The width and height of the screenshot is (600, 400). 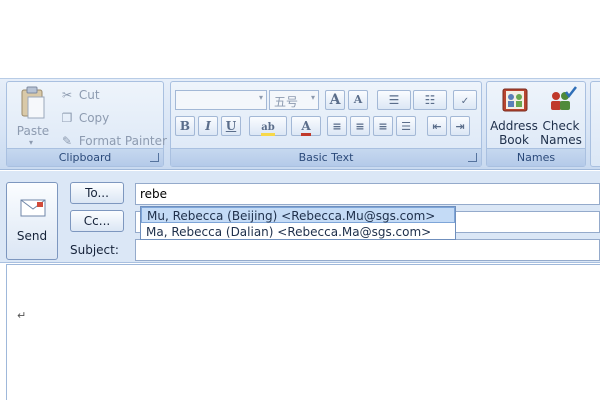 I want to click on highlight-button: ab, so click(x=268, y=126).